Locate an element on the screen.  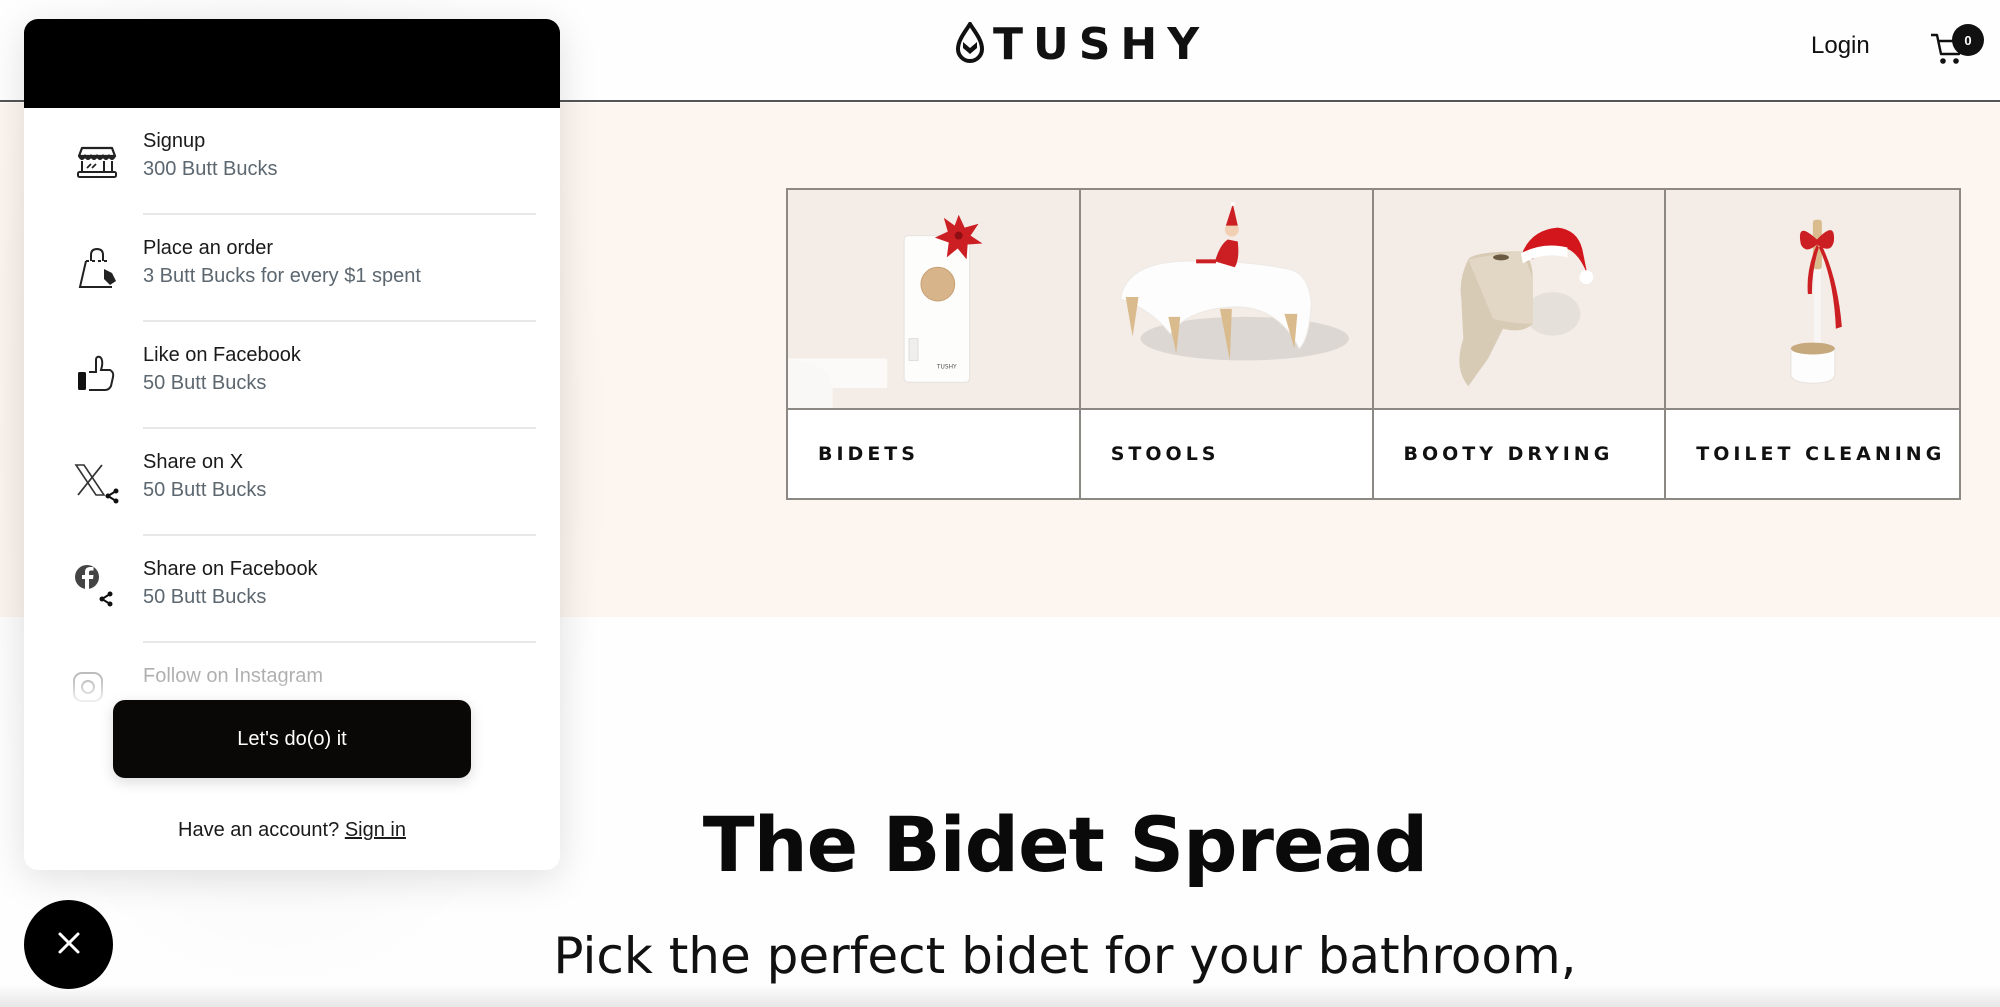
category-card-stools: STOOLS is located at coordinates (1227, 344).